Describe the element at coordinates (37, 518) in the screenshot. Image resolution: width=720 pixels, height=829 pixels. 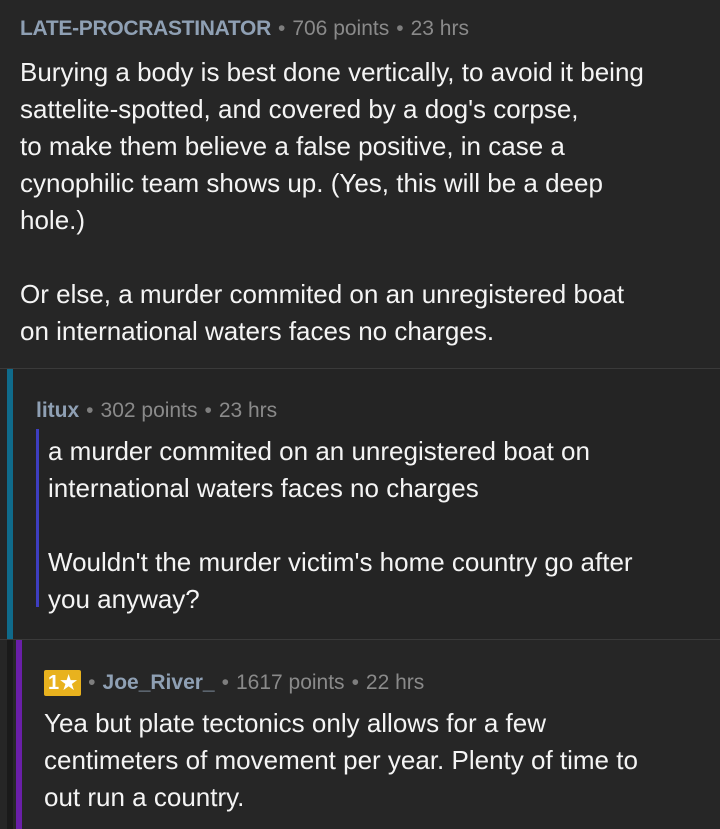
I see `quote-bar` at that location.